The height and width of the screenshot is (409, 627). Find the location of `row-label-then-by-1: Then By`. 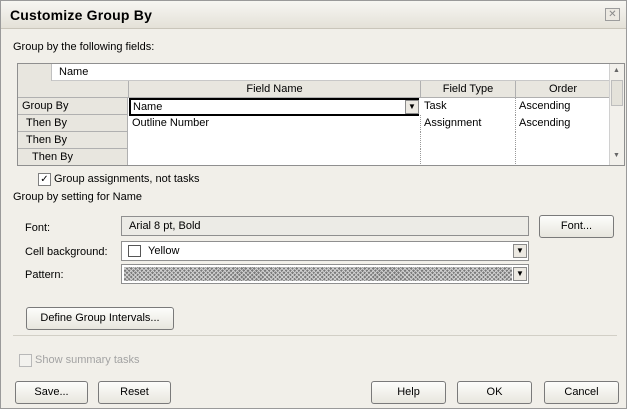

row-label-then-by-1: Then By is located at coordinates (73, 123).